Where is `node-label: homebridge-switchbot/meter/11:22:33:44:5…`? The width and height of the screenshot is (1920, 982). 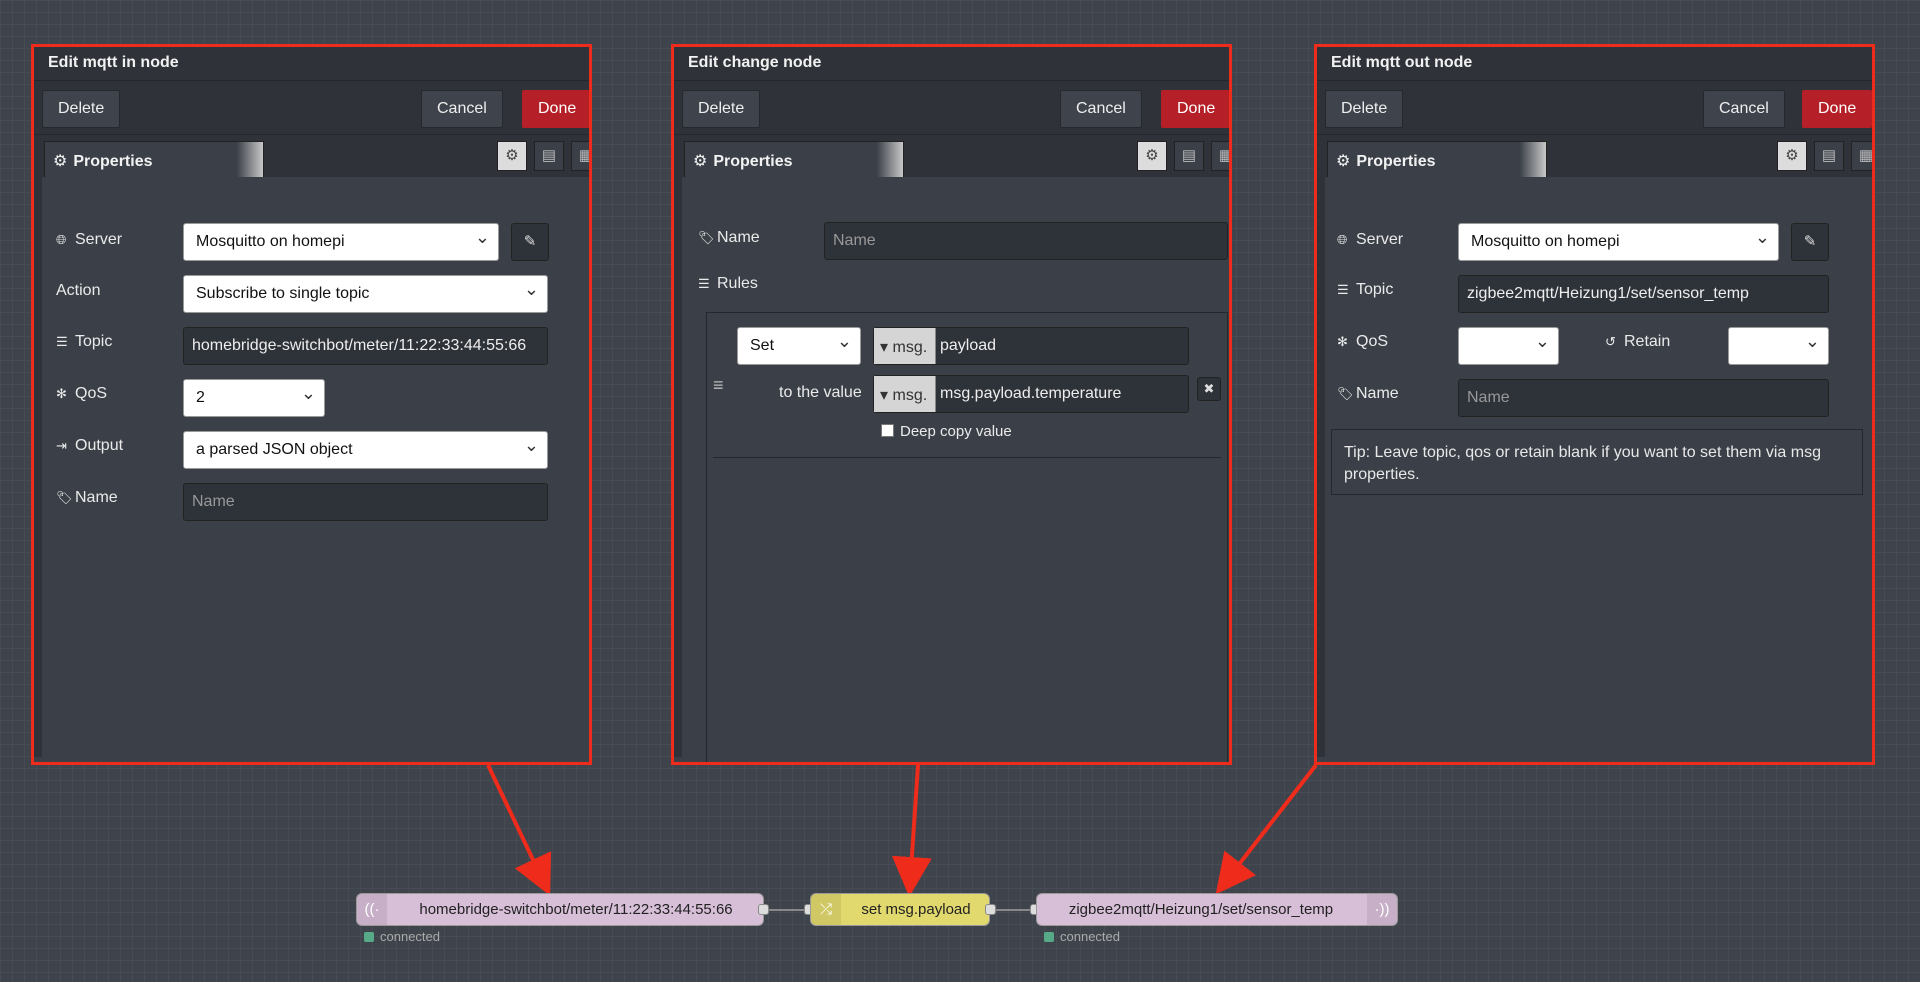 node-label: homebridge-switchbot/meter/11:22:33:44:5… is located at coordinates (576, 909).